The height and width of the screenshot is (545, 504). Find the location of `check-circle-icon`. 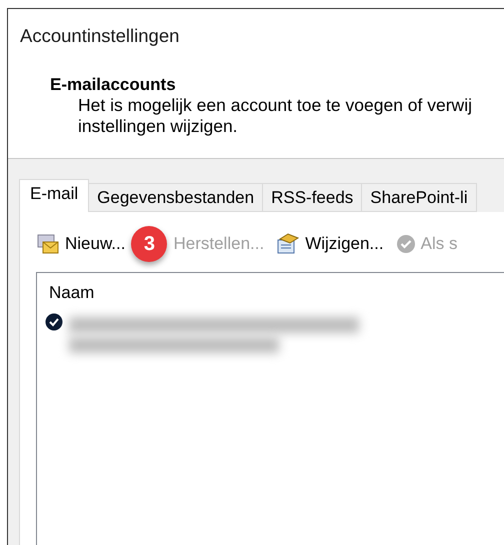

check-circle-icon is located at coordinates (406, 244).